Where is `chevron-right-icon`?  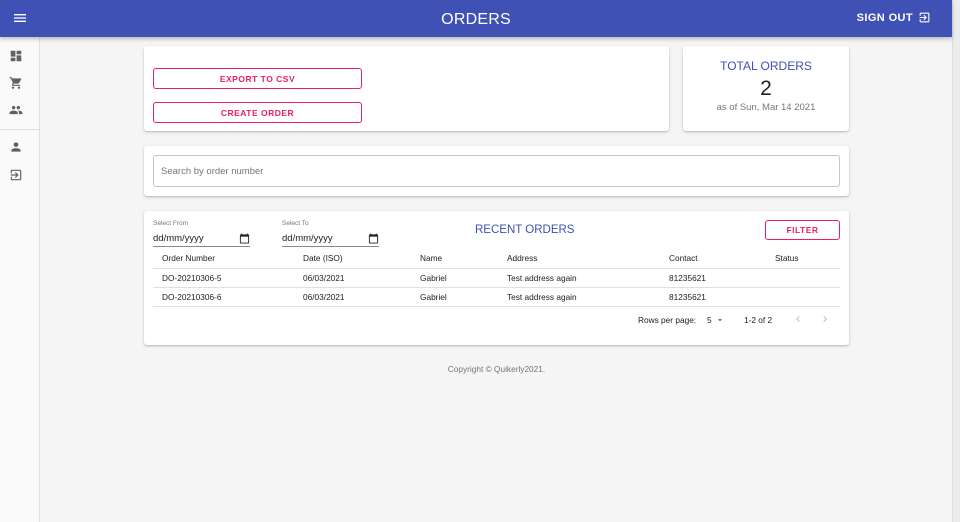
chevron-right-icon is located at coordinates (825, 319).